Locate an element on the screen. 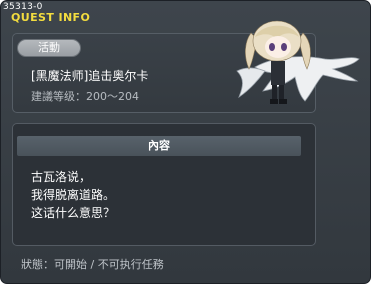  boot-left is located at coordinates (274, 101).